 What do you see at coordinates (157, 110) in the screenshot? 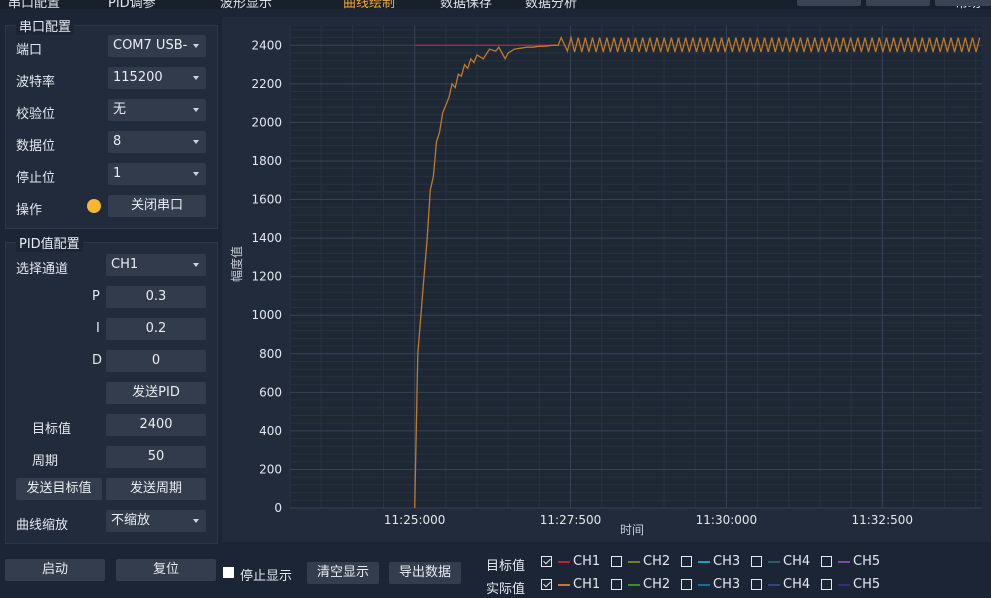
I see `parity-select: 无` at bounding box center [157, 110].